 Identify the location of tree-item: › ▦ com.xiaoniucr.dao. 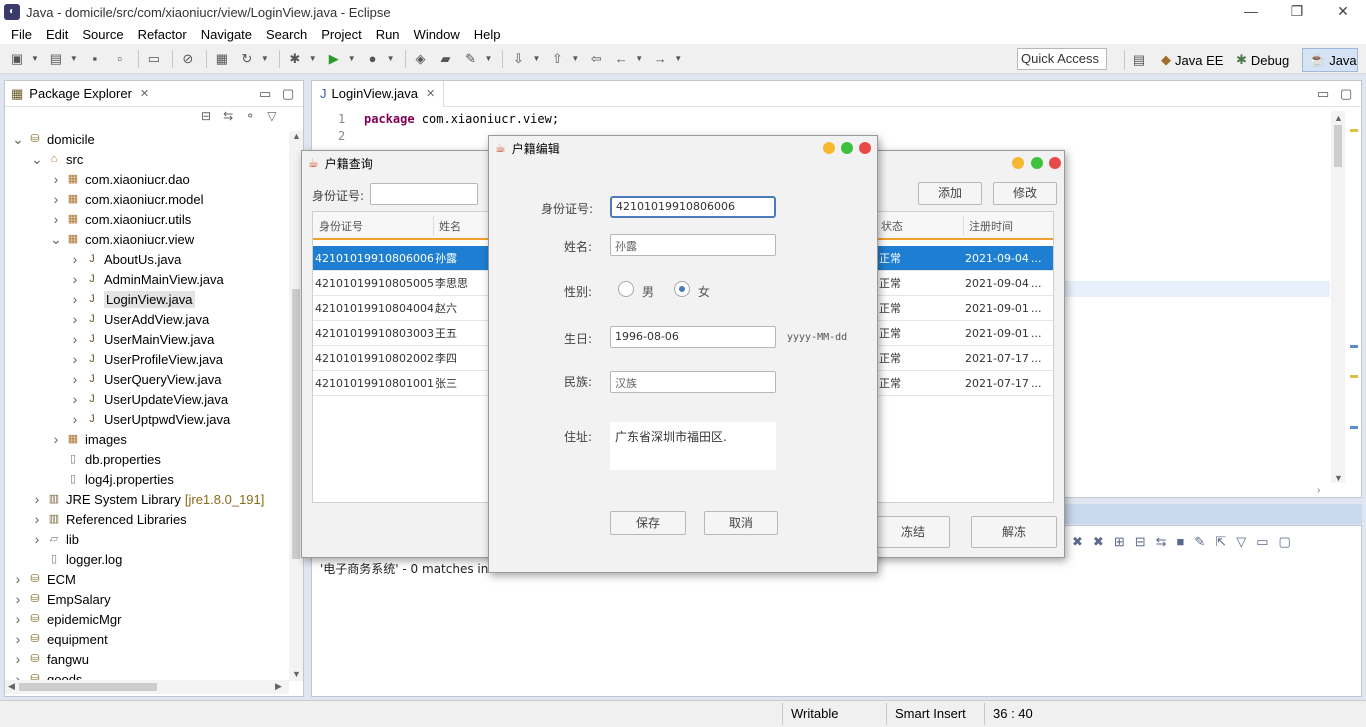
(119, 179).